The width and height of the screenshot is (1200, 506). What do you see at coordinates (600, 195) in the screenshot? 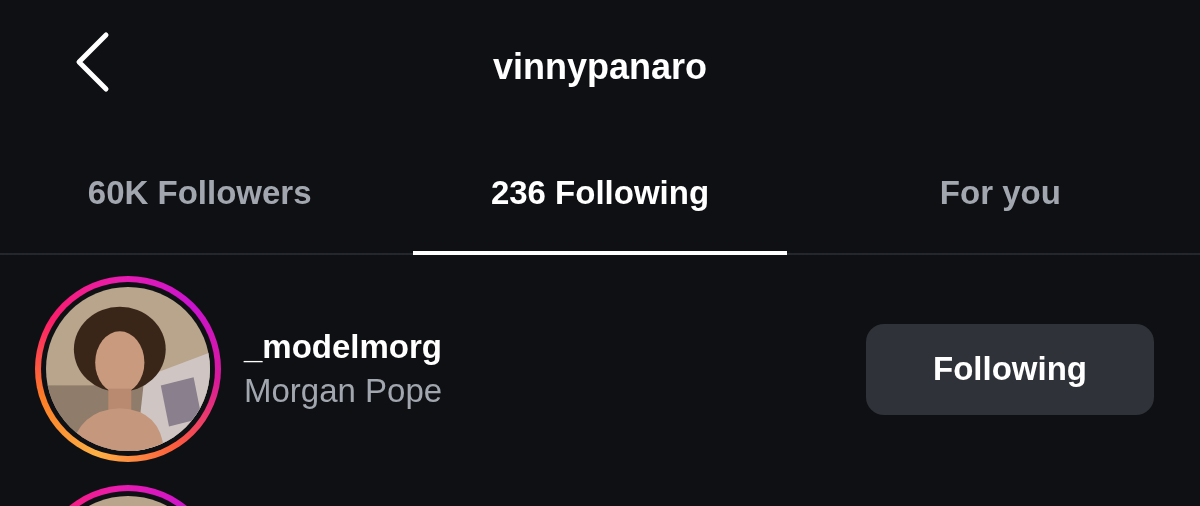
I see `tab: 236 Following` at bounding box center [600, 195].